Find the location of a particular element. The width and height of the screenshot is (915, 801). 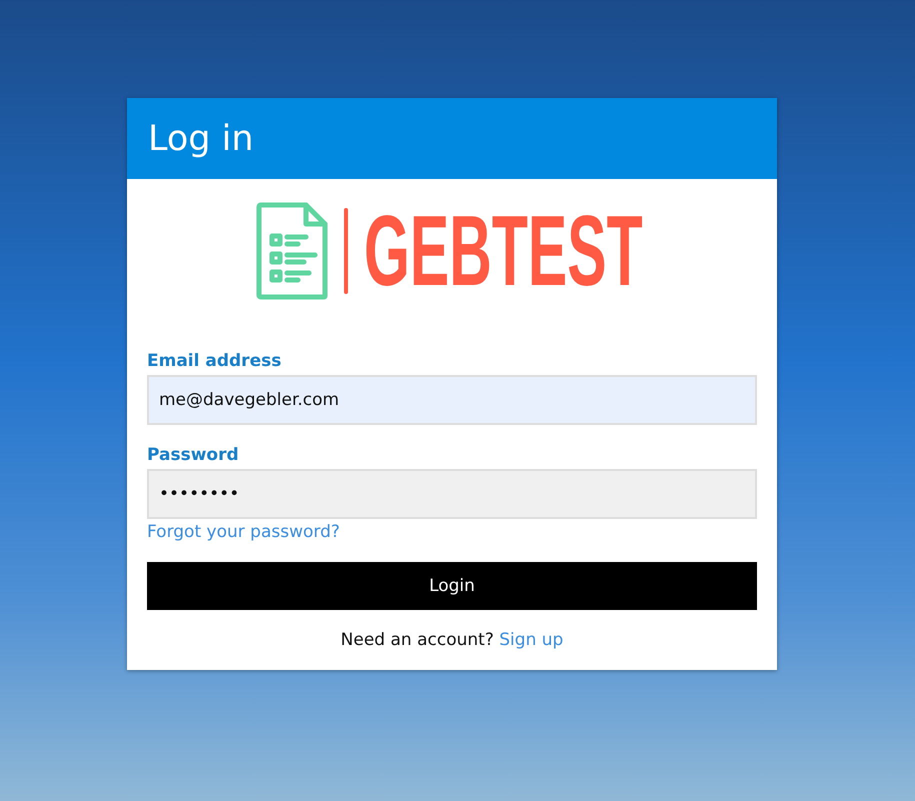

field-label: Email address is located at coordinates (214, 361).